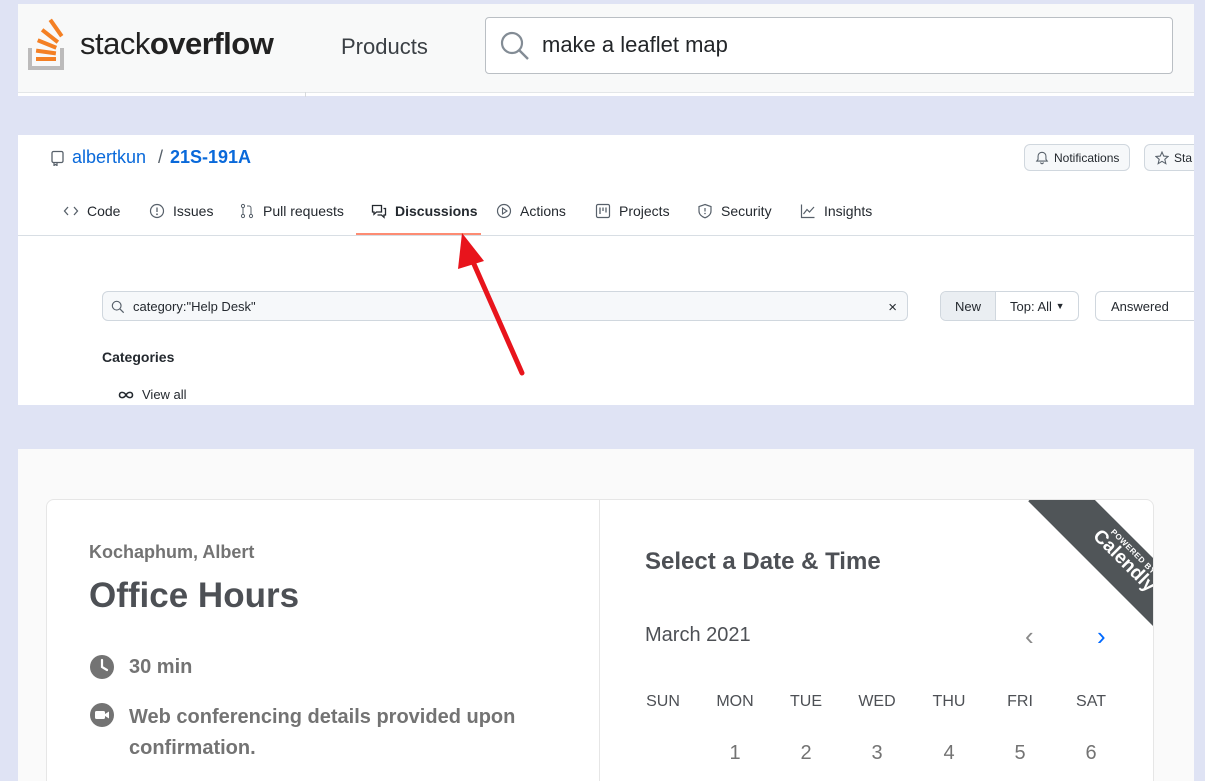 This screenshot has width=1205, height=781. I want to click on discussions-icon, so click(379, 211).